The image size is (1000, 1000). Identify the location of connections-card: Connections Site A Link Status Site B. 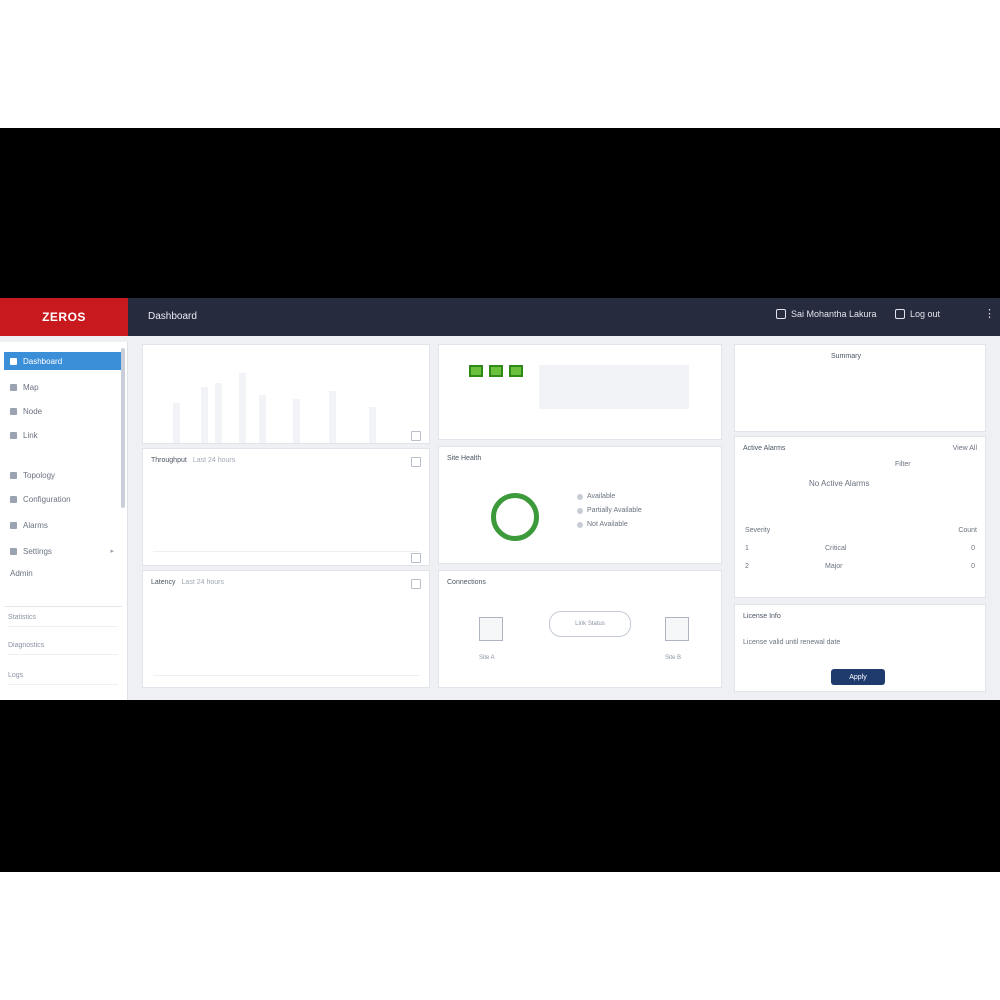
(580, 629).